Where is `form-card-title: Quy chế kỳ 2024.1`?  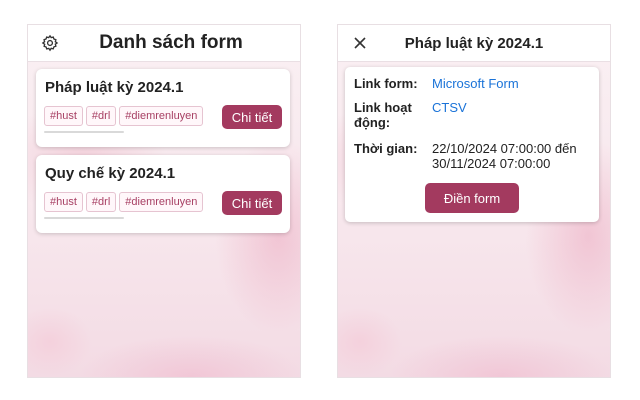 form-card-title: Quy chế kỳ 2024.1 is located at coordinates (110, 173).